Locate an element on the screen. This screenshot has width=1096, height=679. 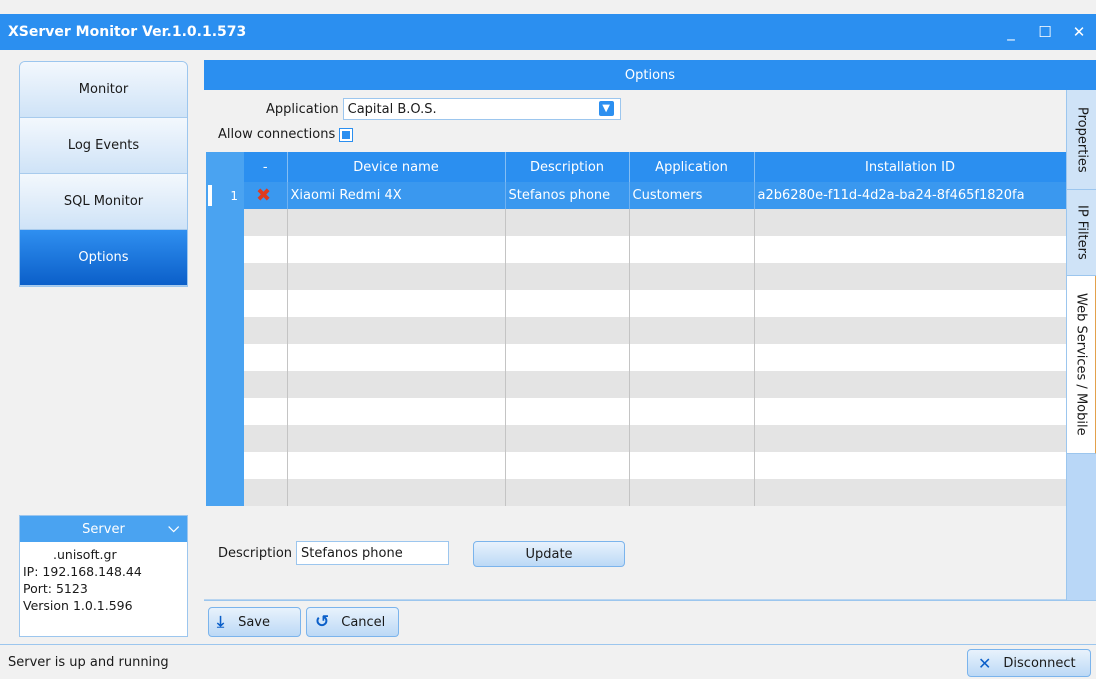
disconnect-button: ✕ Disconnect is located at coordinates (1029, 663).